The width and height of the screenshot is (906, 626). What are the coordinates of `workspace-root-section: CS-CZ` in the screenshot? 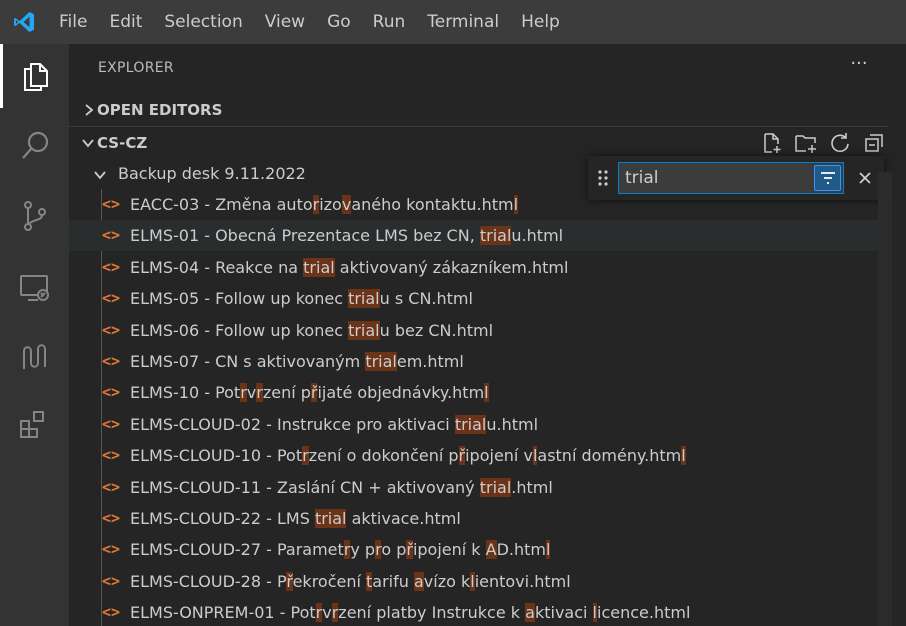 It's located at (479, 142).